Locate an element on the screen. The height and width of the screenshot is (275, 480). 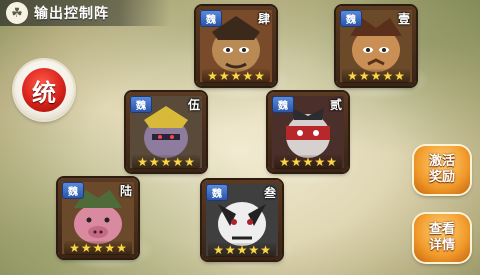
hero-card-4: 魏 肆 ★ ★ ★ ★ ★ is located at coordinates (236, 46).